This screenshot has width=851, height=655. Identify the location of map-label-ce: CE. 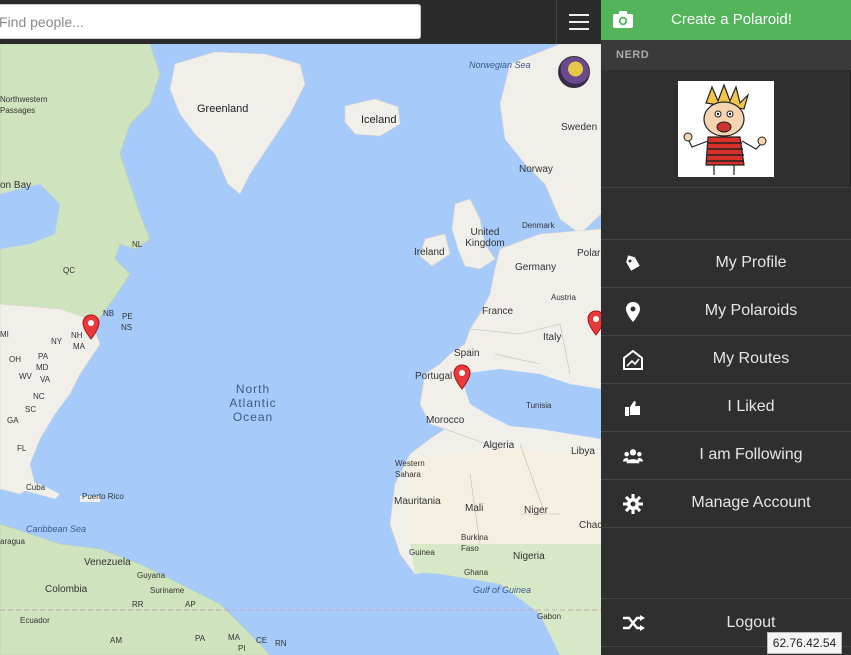
(262, 640).